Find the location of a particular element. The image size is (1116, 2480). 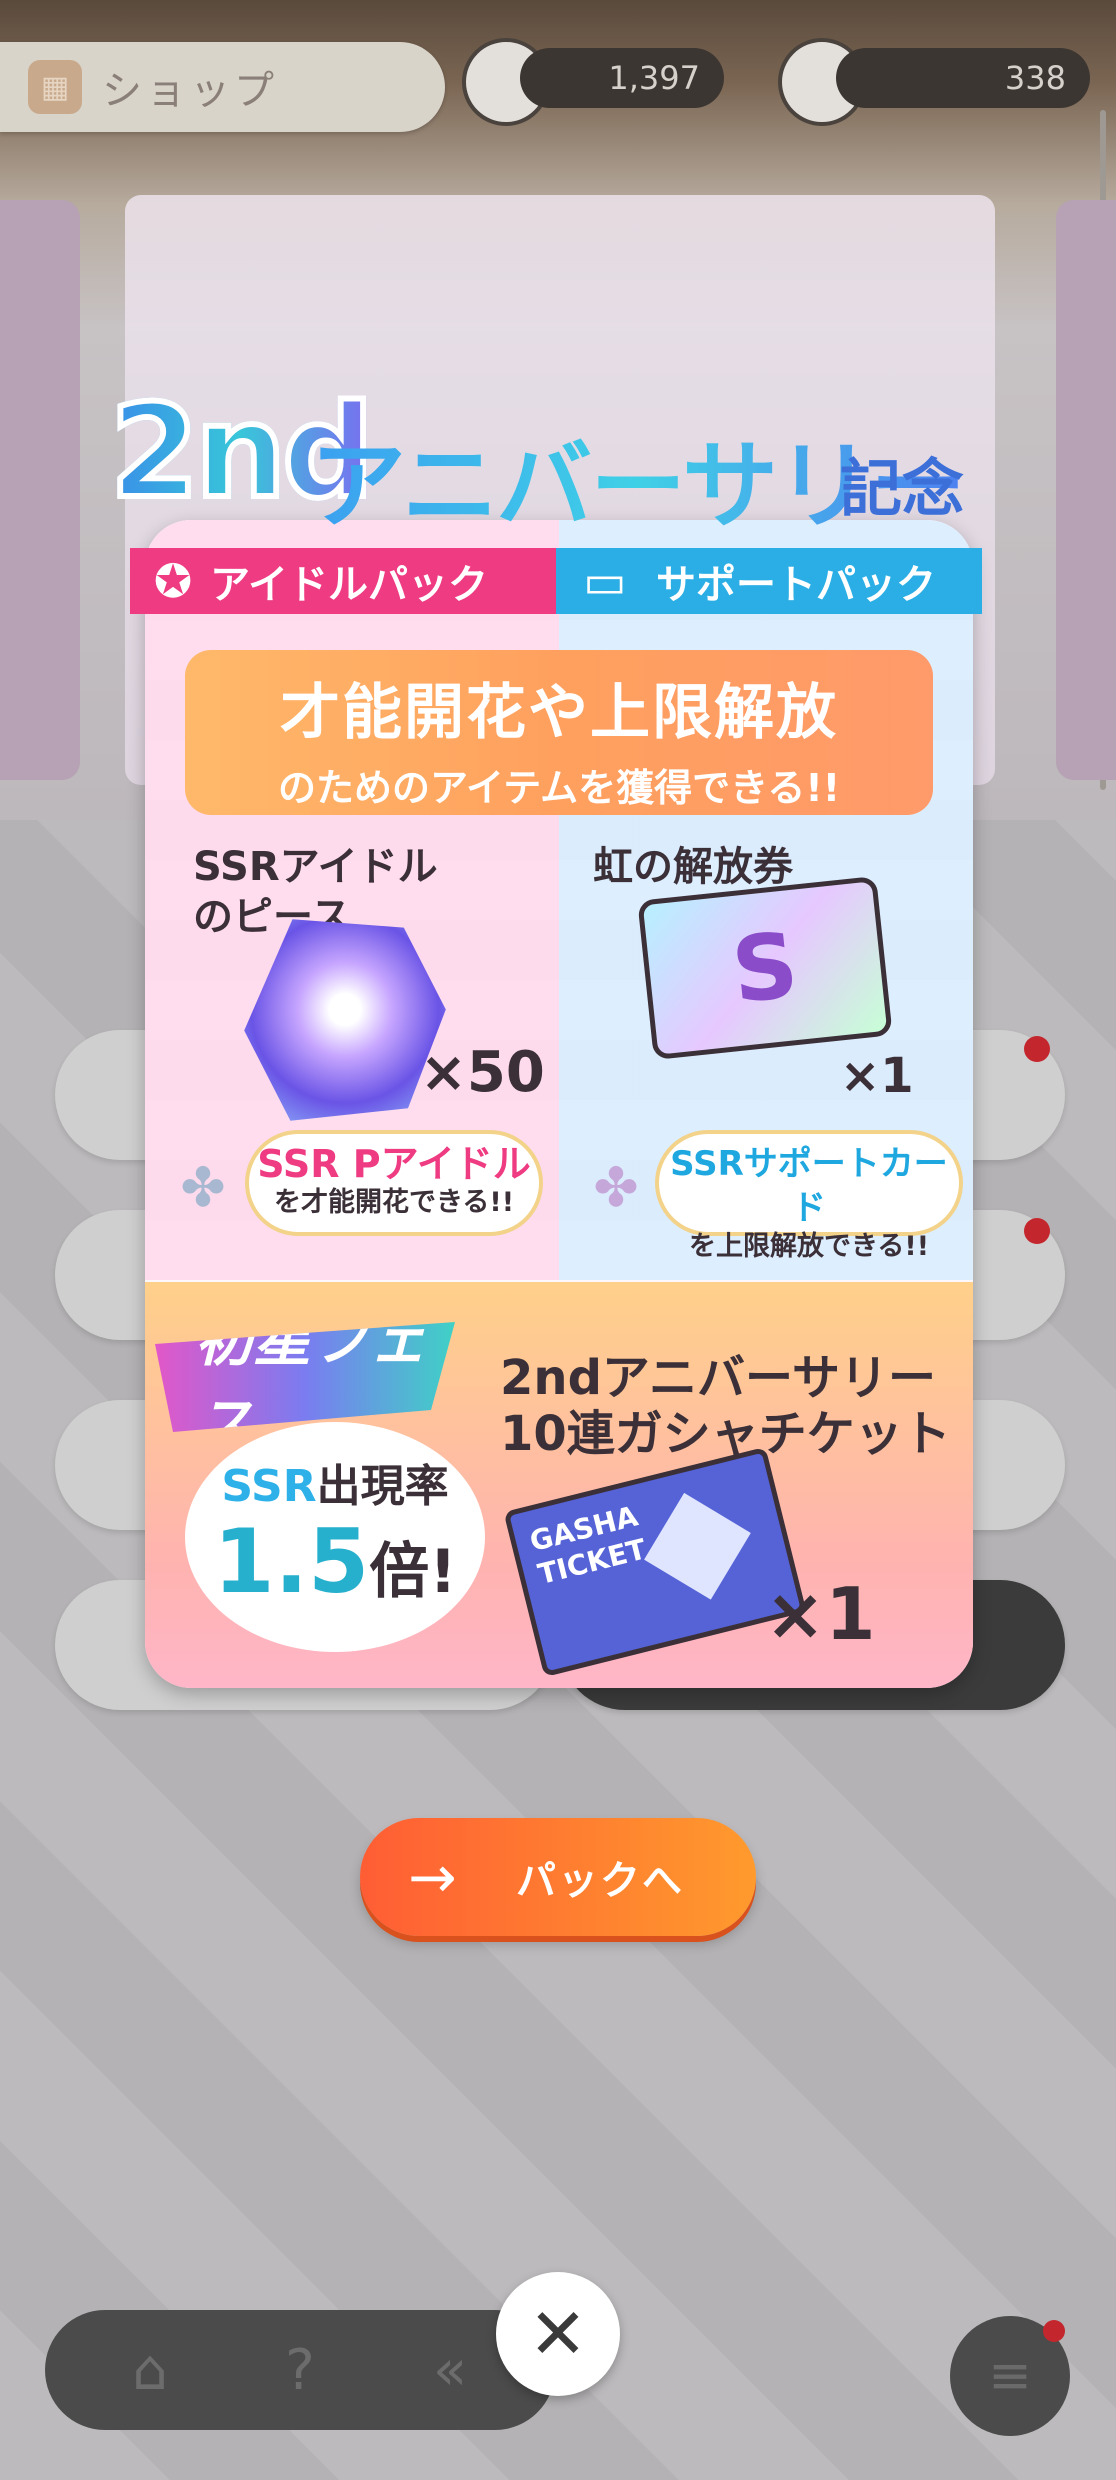

idol-icon: ✪ is located at coordinates (173, 581).